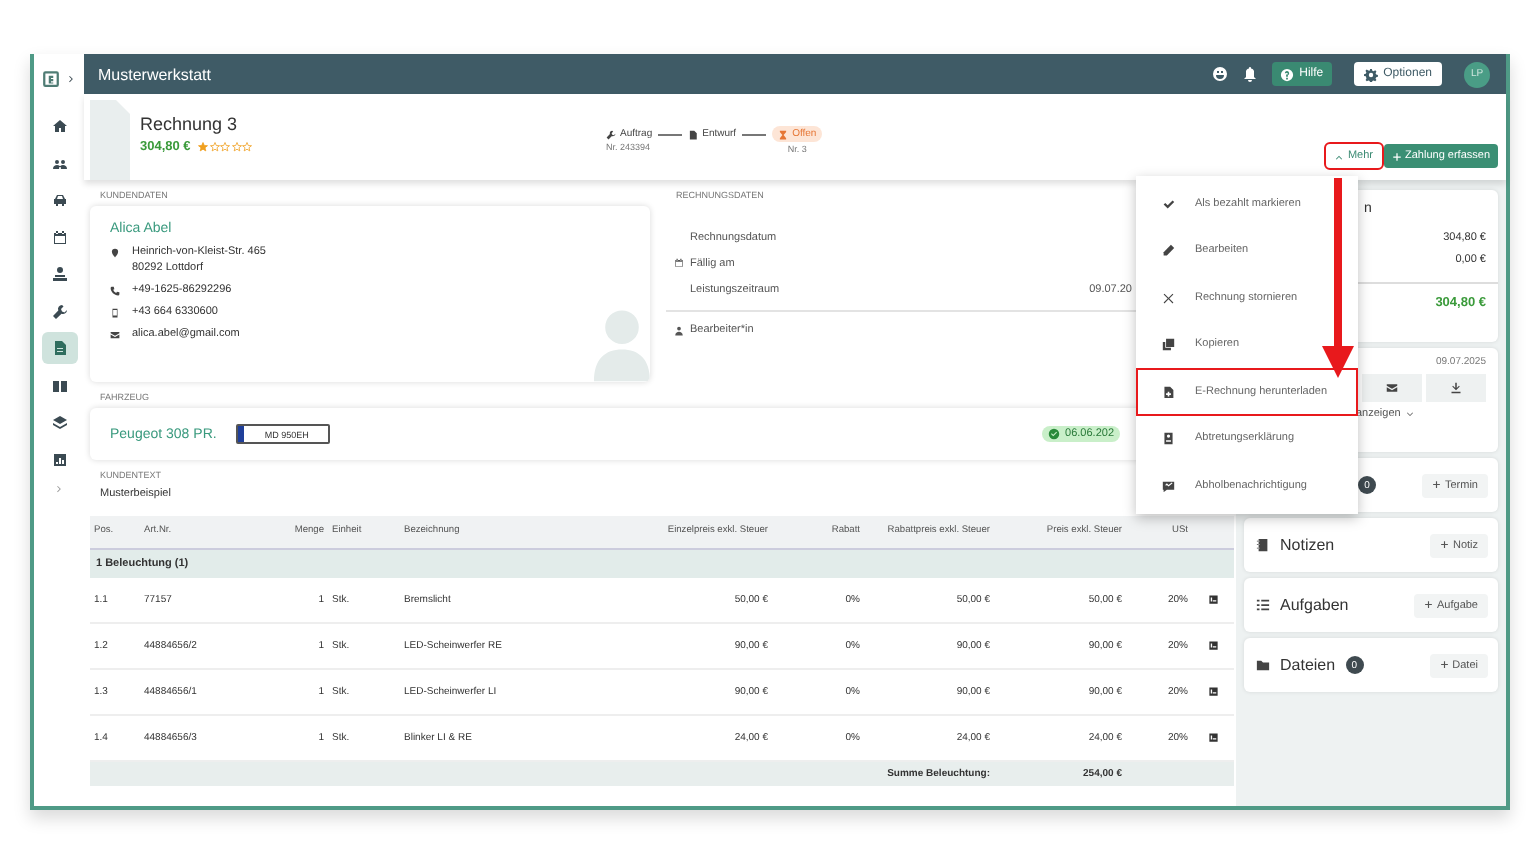  What do you see at coordinates (1168, 485) in the screenshot?
I see `chat-icon` at bounding box center [1168, 485].